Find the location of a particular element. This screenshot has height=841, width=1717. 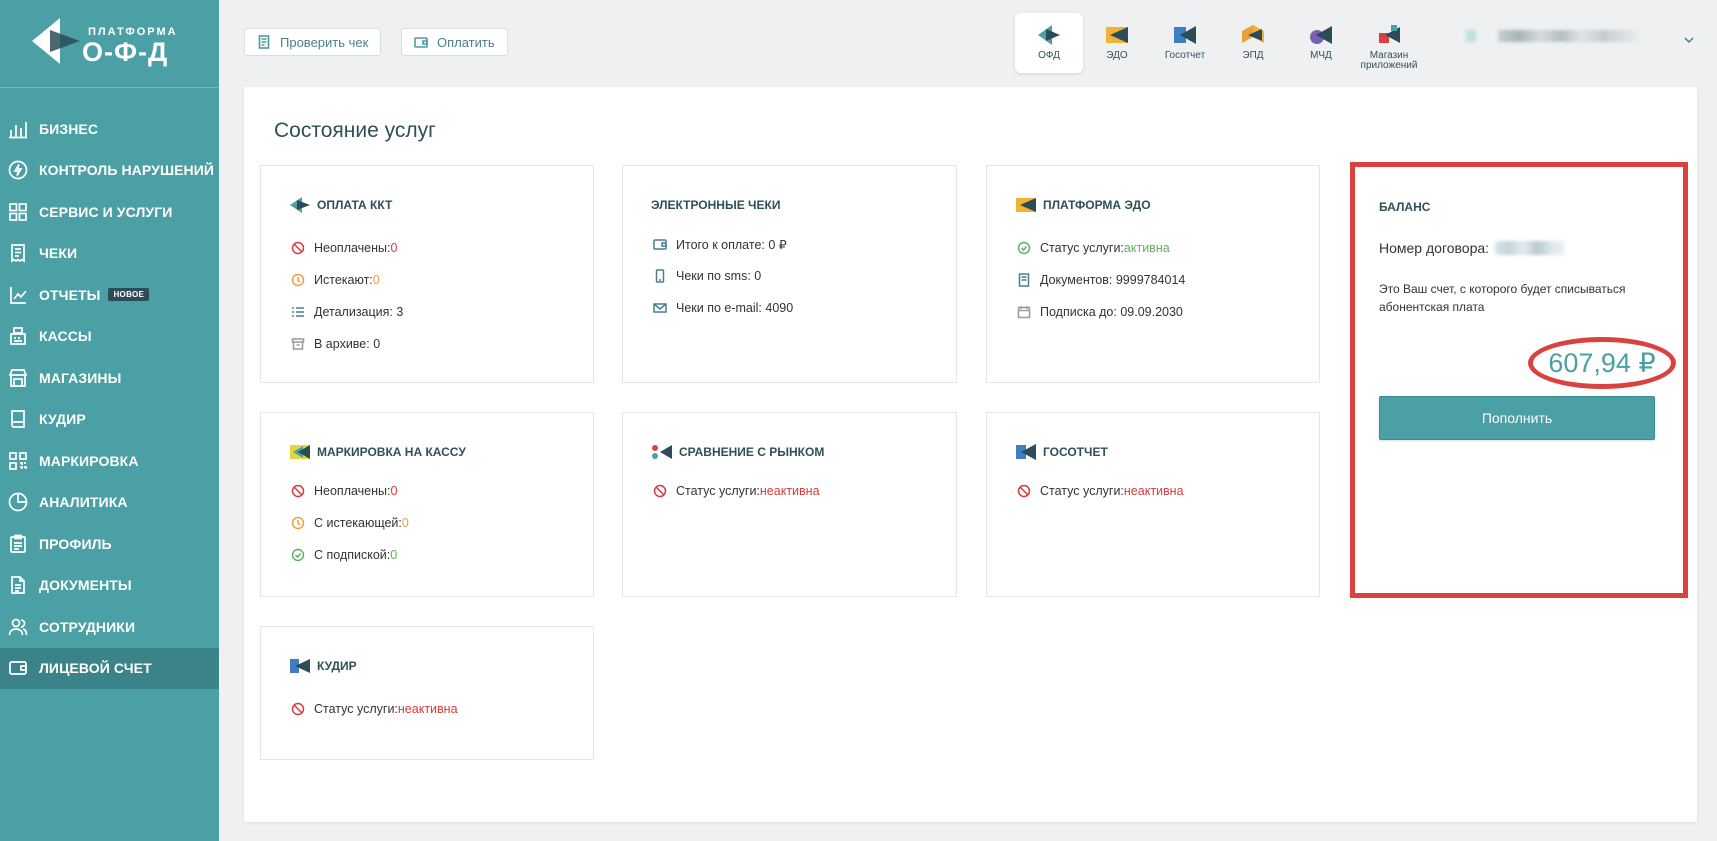

row-label: С подпиской: is located at coordinates (352, 555).